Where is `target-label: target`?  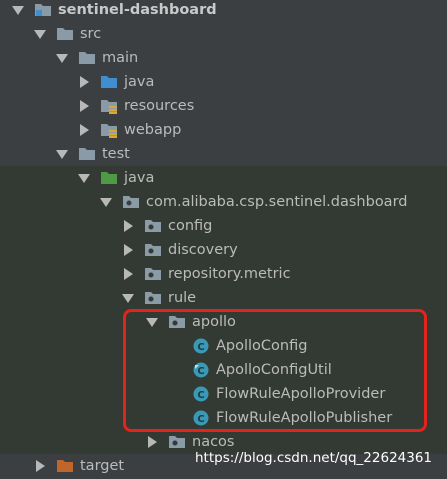 target-label: target is located at coordinates (102, 466).